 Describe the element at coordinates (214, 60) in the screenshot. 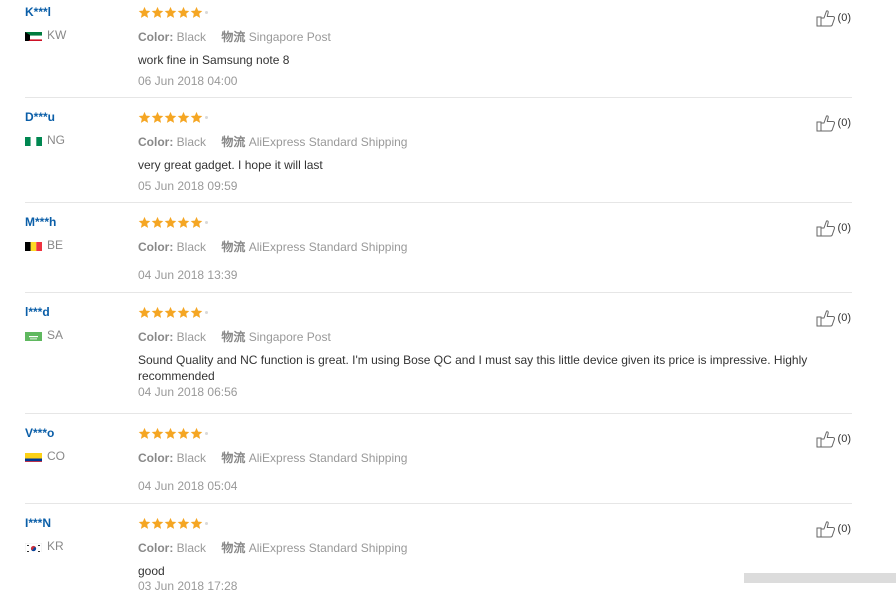

I see `review-text: work fine in Samsung note 8` at that location.